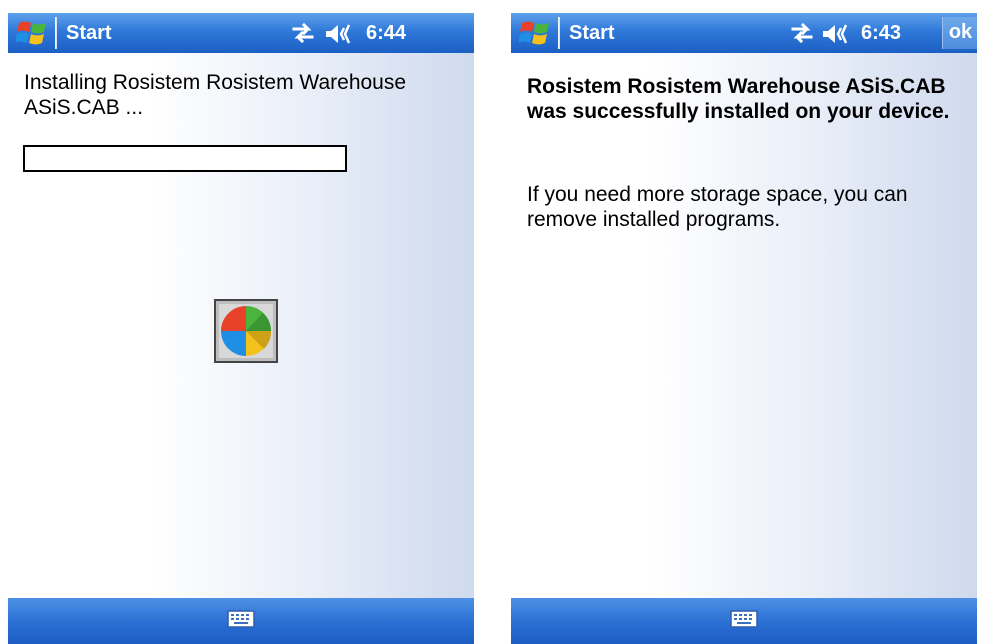 The width and height of the screenshot is (981, 644). What do you see at coordinates (241, 33) in the screenshot?
I see `navigation-bar: Start 6:44` at bounding box center [241, 33].